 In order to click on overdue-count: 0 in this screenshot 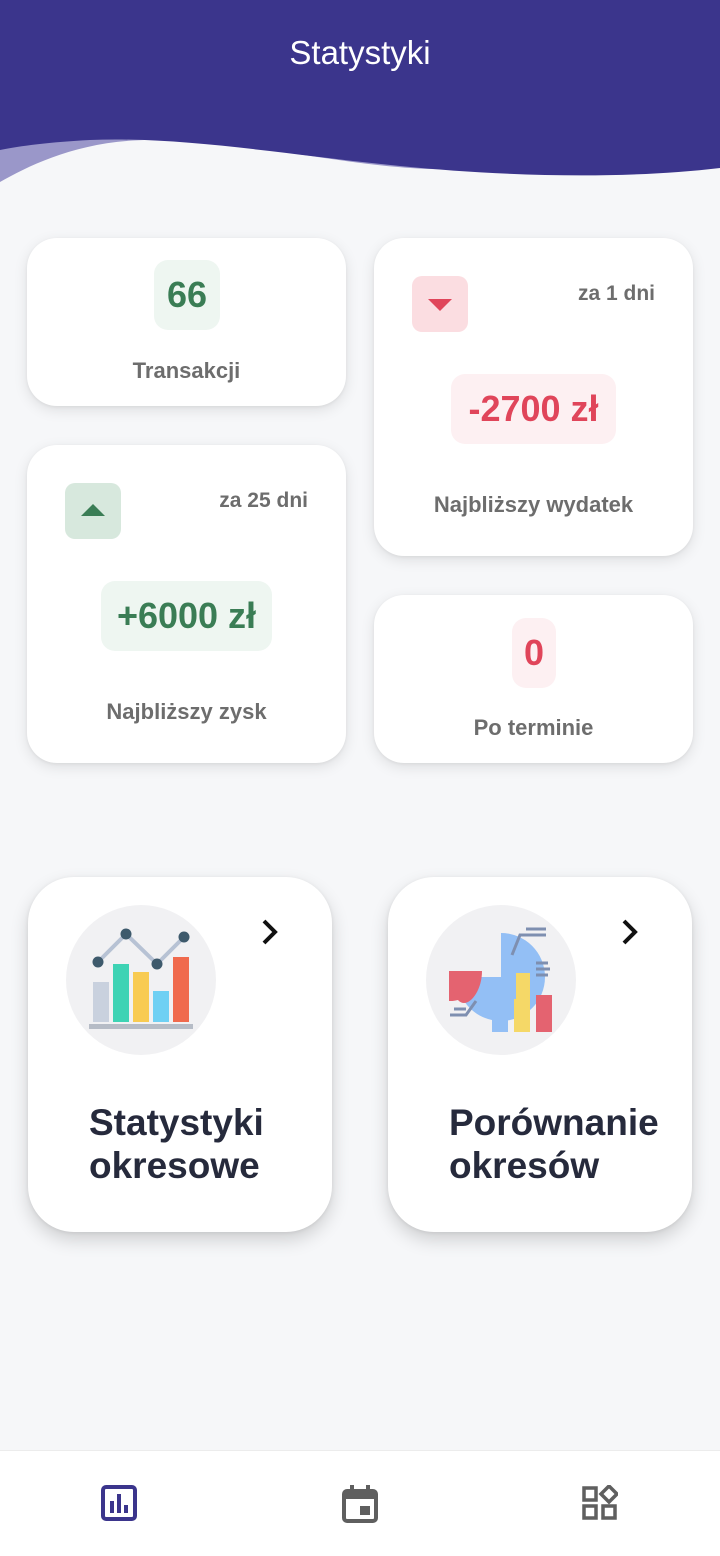, I will do `click(534, 653)`.